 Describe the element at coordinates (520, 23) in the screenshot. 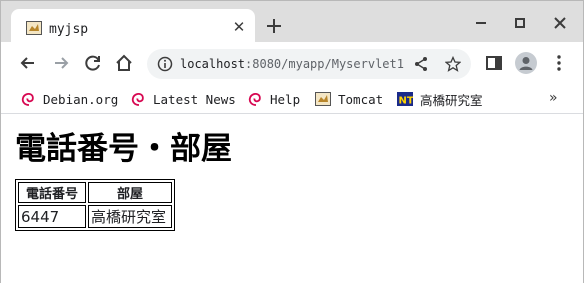

I see `maximize-icon` at that location.